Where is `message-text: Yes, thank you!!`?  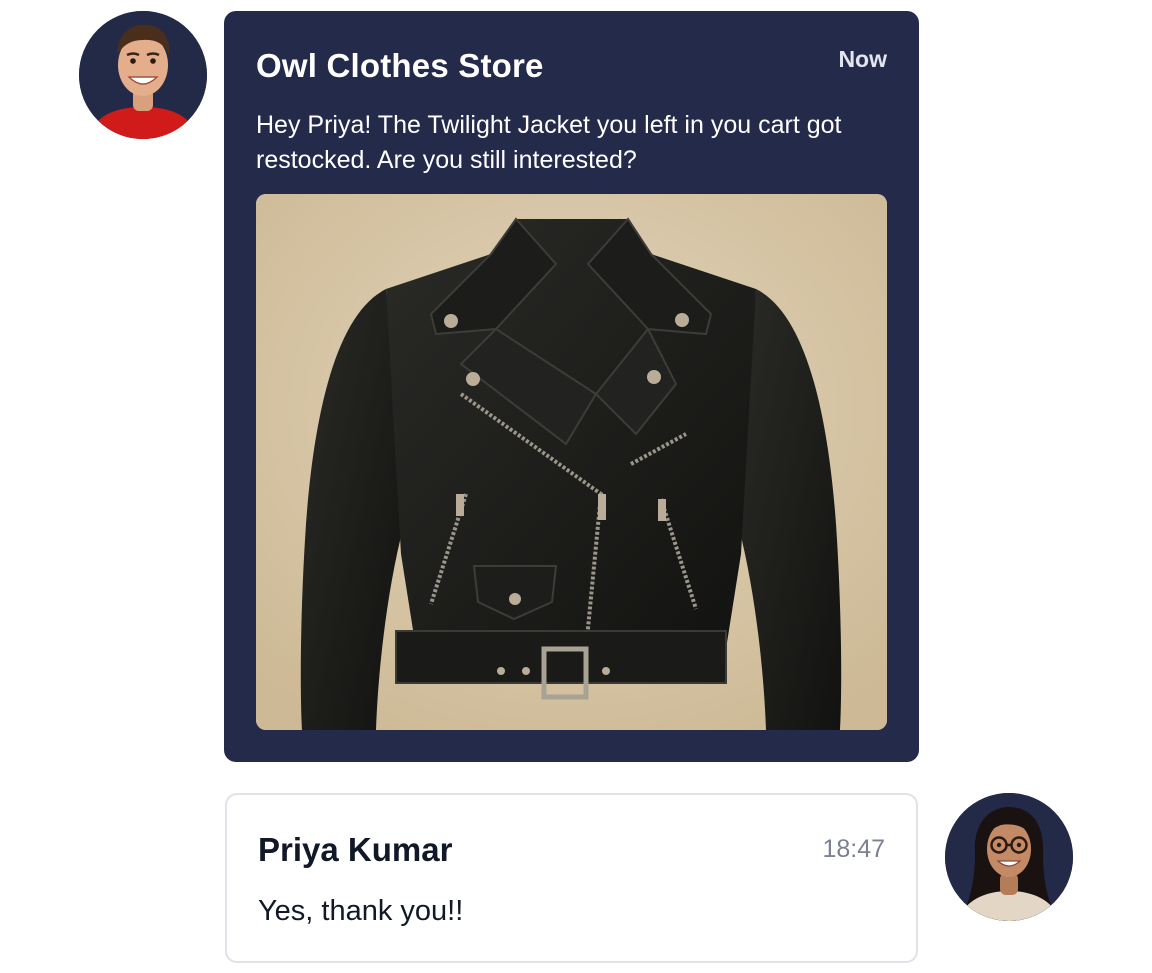
message-text: Yes, thank you!! is located at coordinates (361, 911).